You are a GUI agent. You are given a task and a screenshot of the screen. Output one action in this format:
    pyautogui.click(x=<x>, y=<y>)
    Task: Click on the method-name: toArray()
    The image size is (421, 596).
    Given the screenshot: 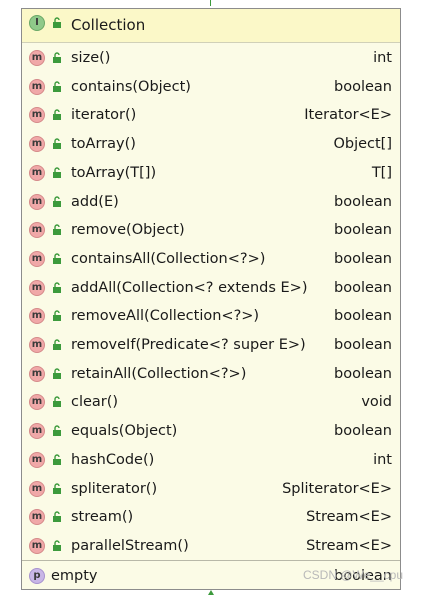 What is the action you would take?
    pyautogui.click(x=103, y=144)
    